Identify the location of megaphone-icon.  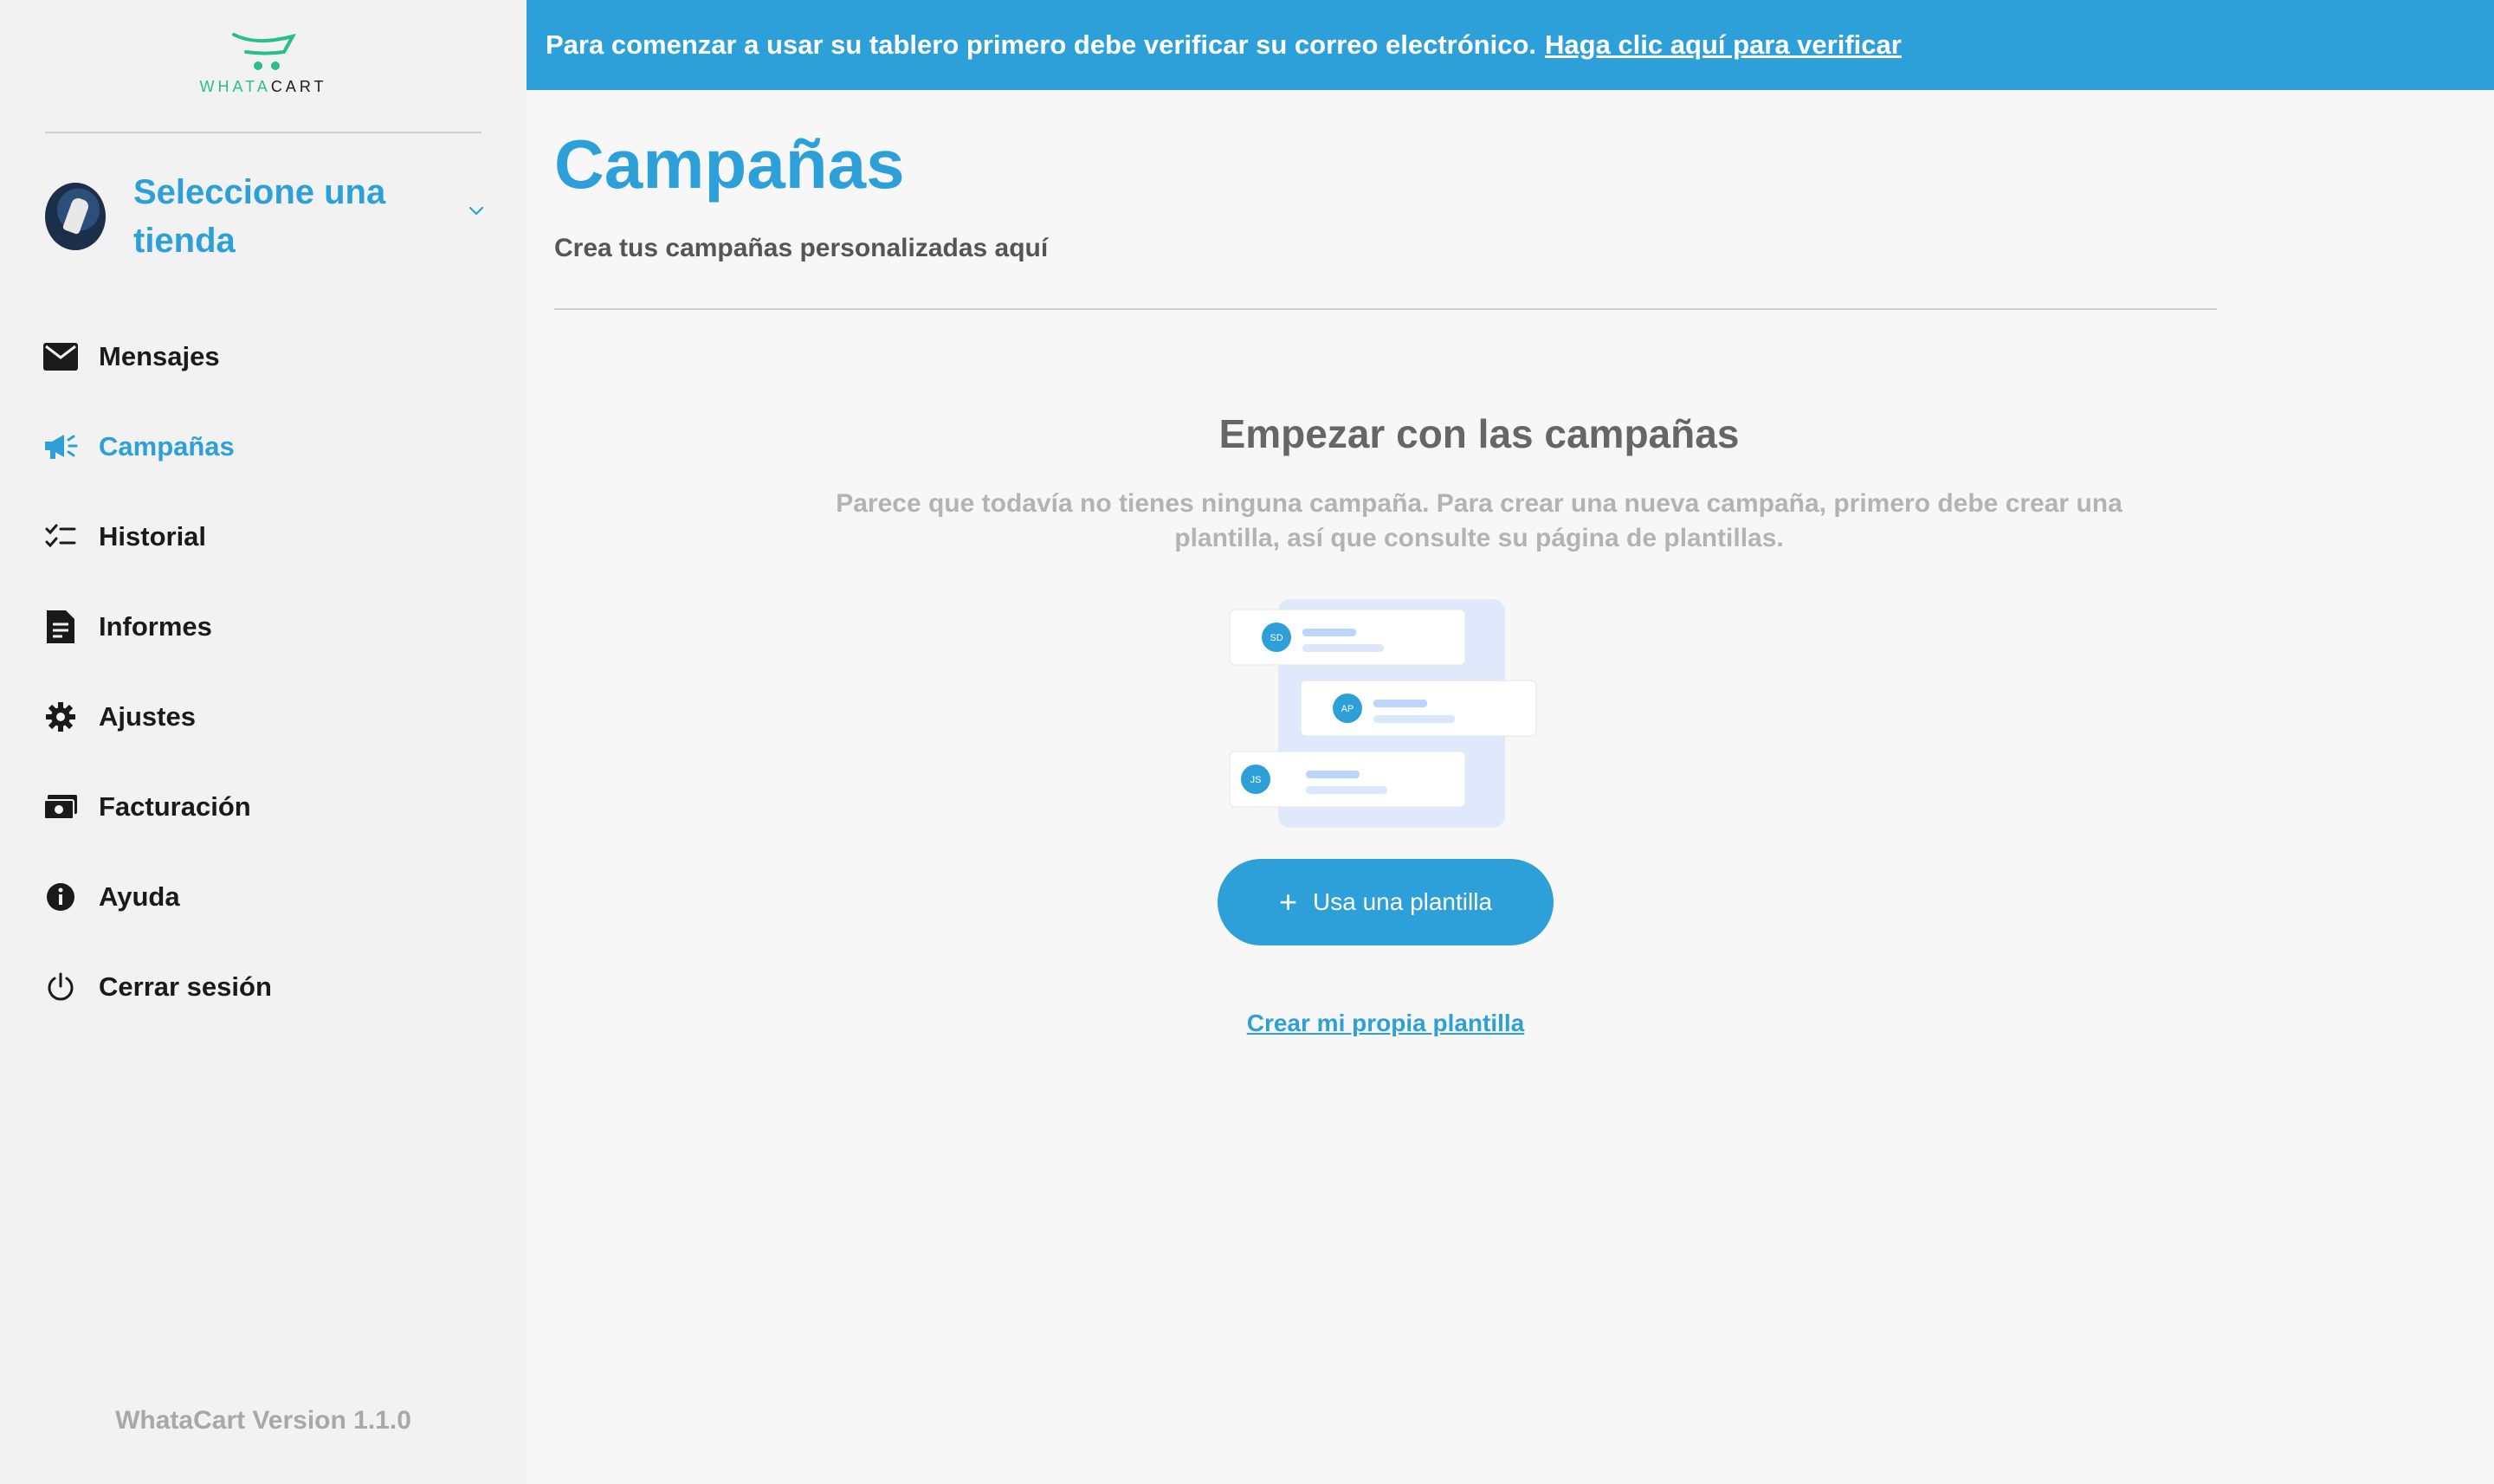
(61, 446).